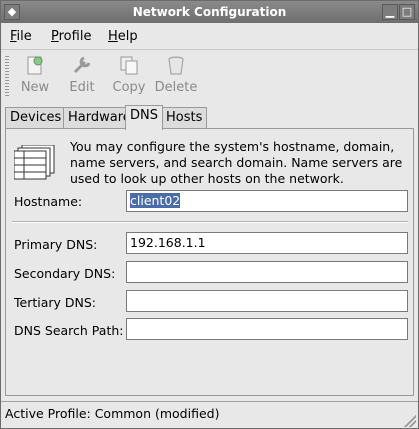 Image resolution: width=419 pixels, height=429 pixels. Describe the element at coordinates (123, 36) in the screenshot. I see `menu-help: Help` at that location.